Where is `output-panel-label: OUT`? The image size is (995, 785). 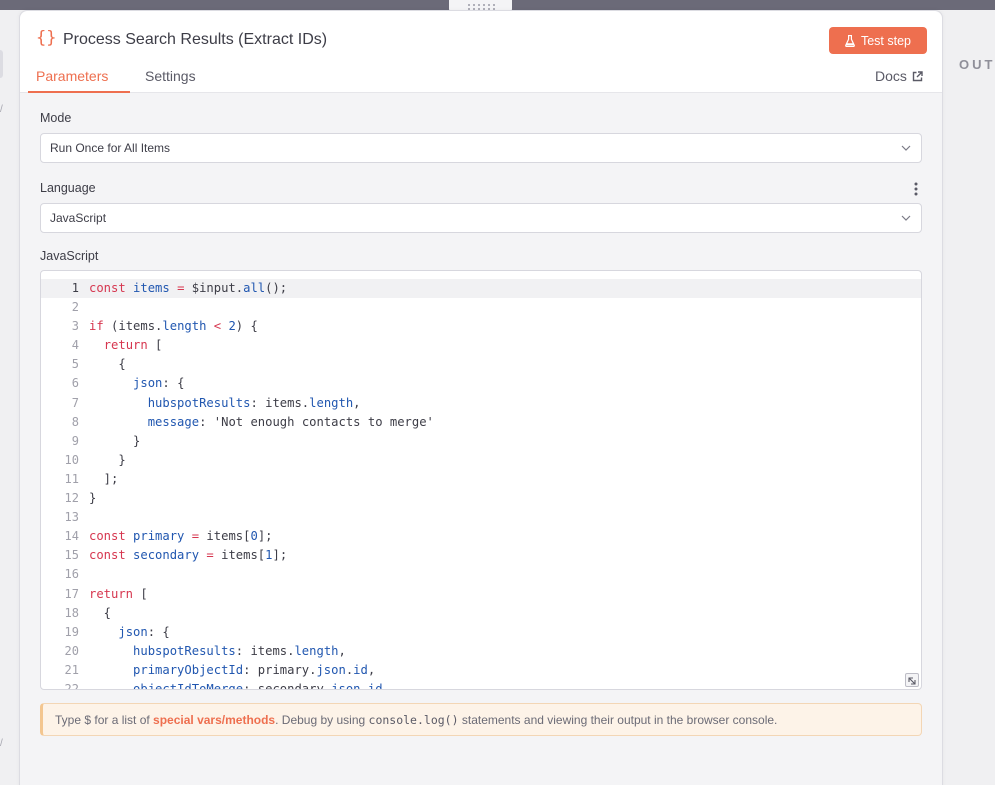
output-panel-label: OUT is located at coordinates (977, 64).